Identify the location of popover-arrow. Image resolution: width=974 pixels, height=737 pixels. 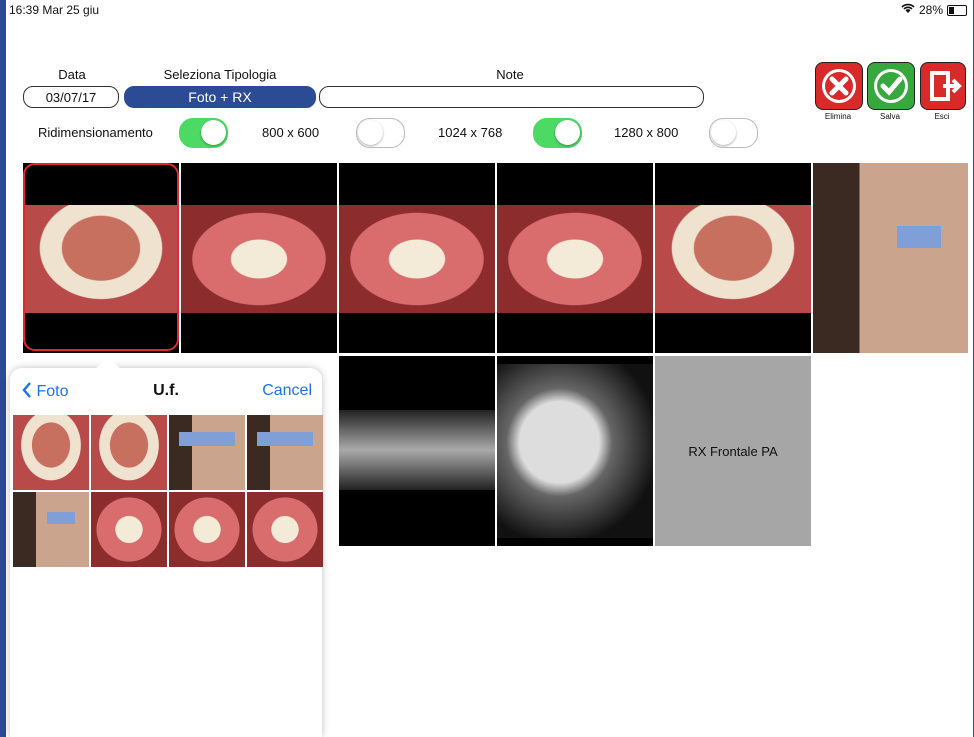
(108, 368).